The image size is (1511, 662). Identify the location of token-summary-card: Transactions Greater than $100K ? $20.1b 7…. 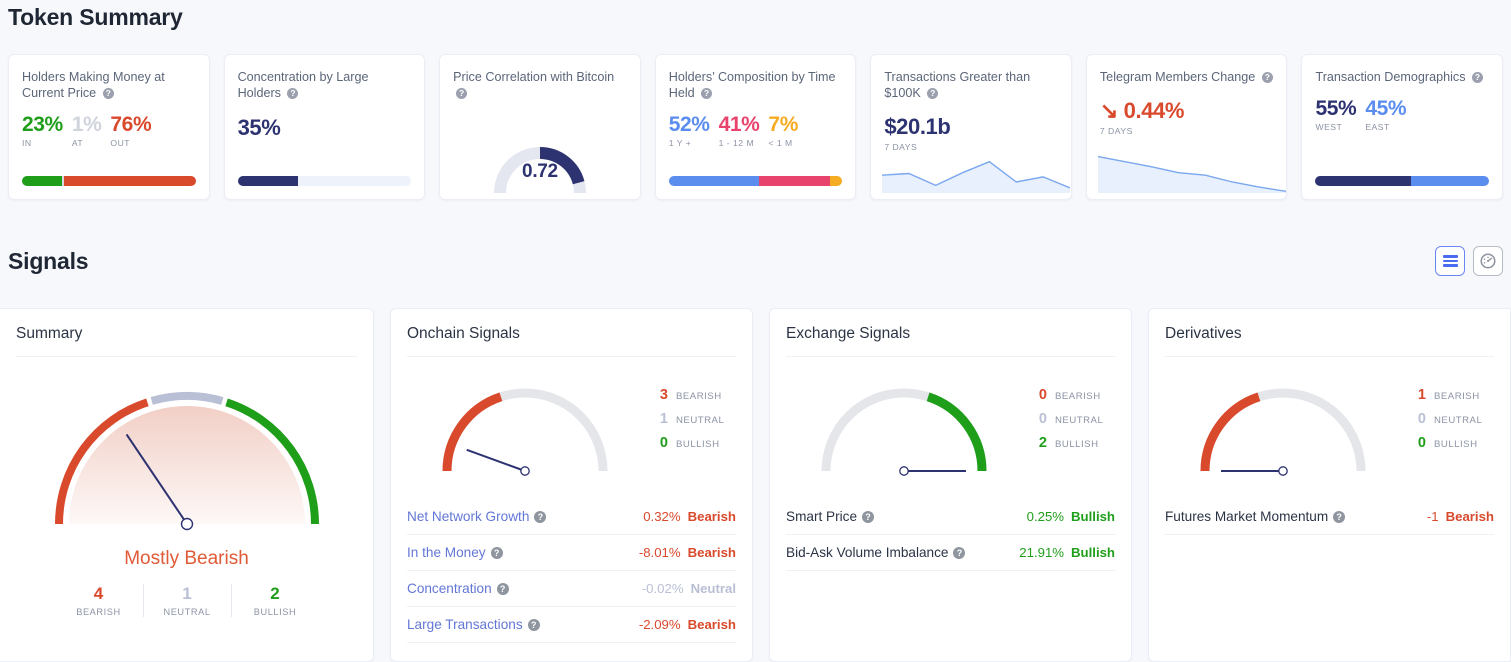
(971, 127).